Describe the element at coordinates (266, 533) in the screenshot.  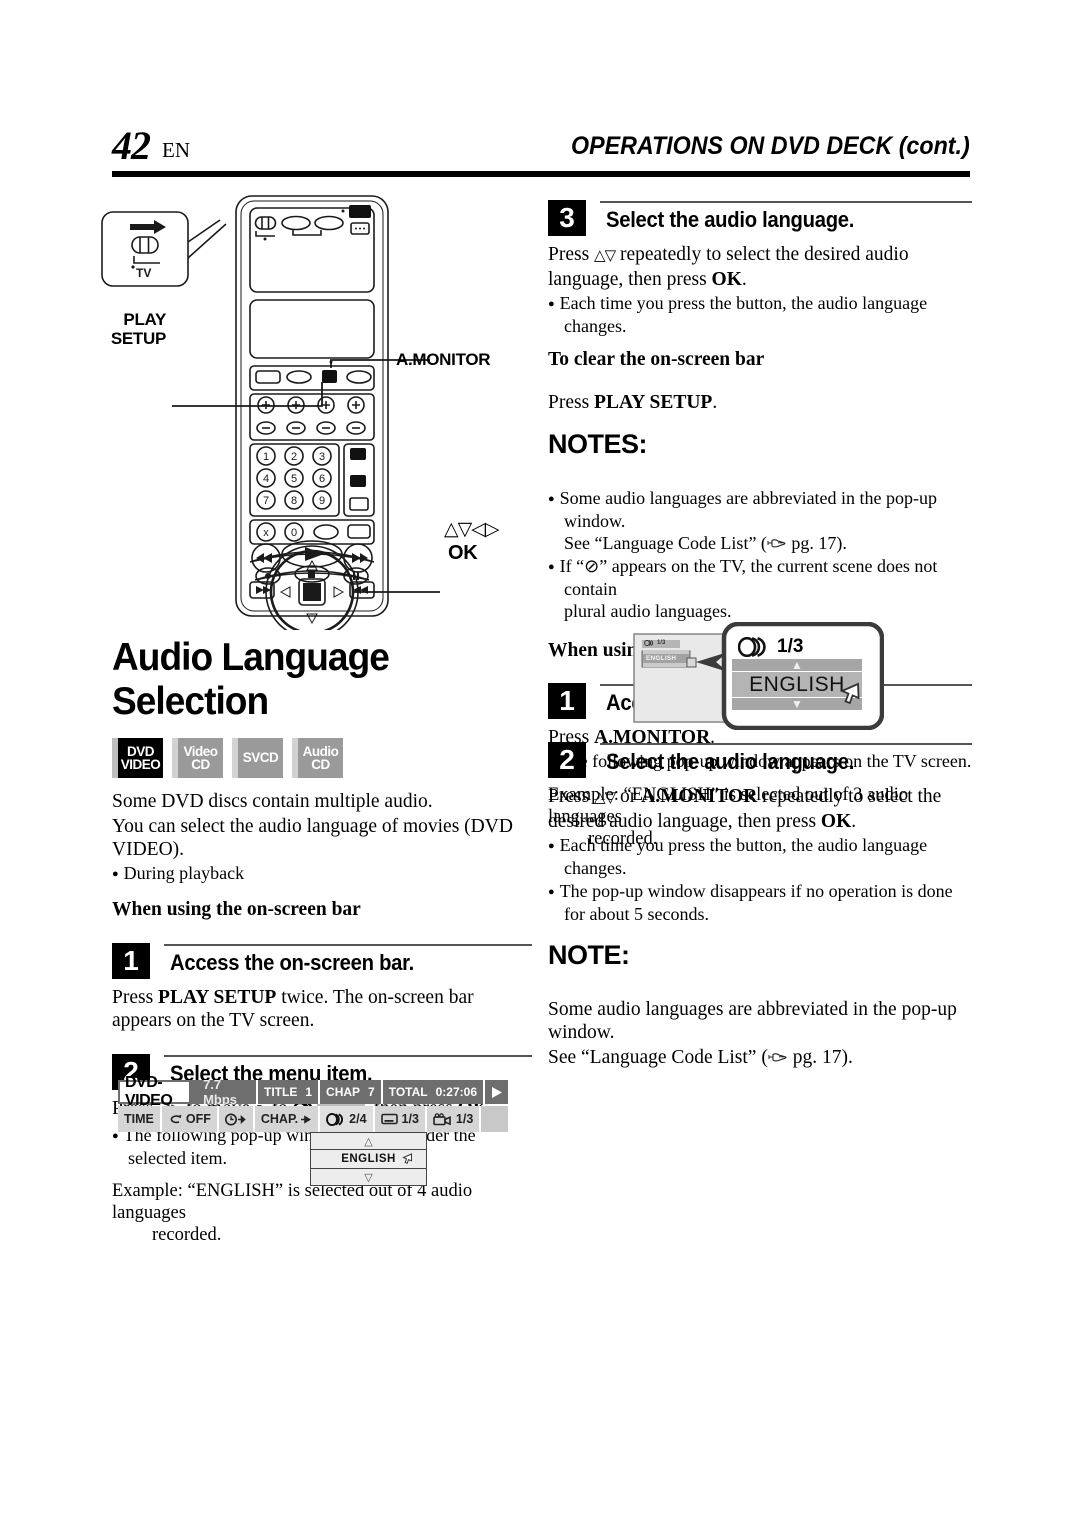
I see `svg-text: x` at that location.